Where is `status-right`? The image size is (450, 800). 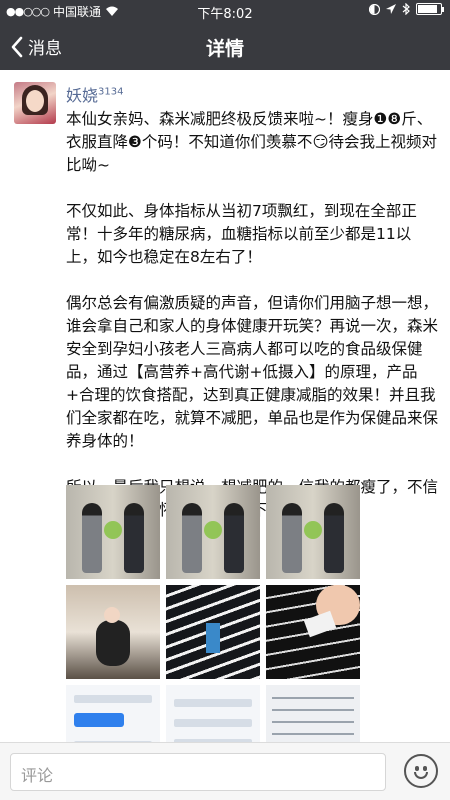
status-right is located at coordinates (406, 9).